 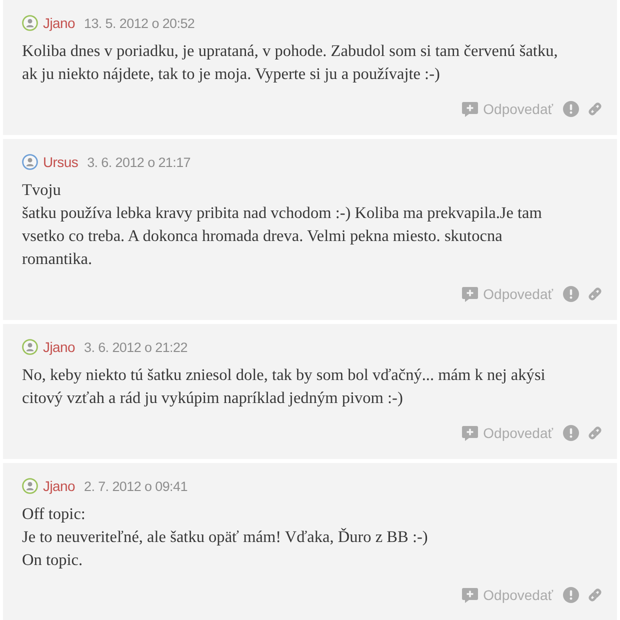 What do you see at coordinates (290, 62) in the screenshot?
I see `comment-text: Koliba dnes v poriadku, je uprataná, v pohode. Zabudol som si tam červenú šatku, ak ju niekto nájdete, tak to je moja. Vyperte si ju a používajte :-)` at bounding box center [290, 62].